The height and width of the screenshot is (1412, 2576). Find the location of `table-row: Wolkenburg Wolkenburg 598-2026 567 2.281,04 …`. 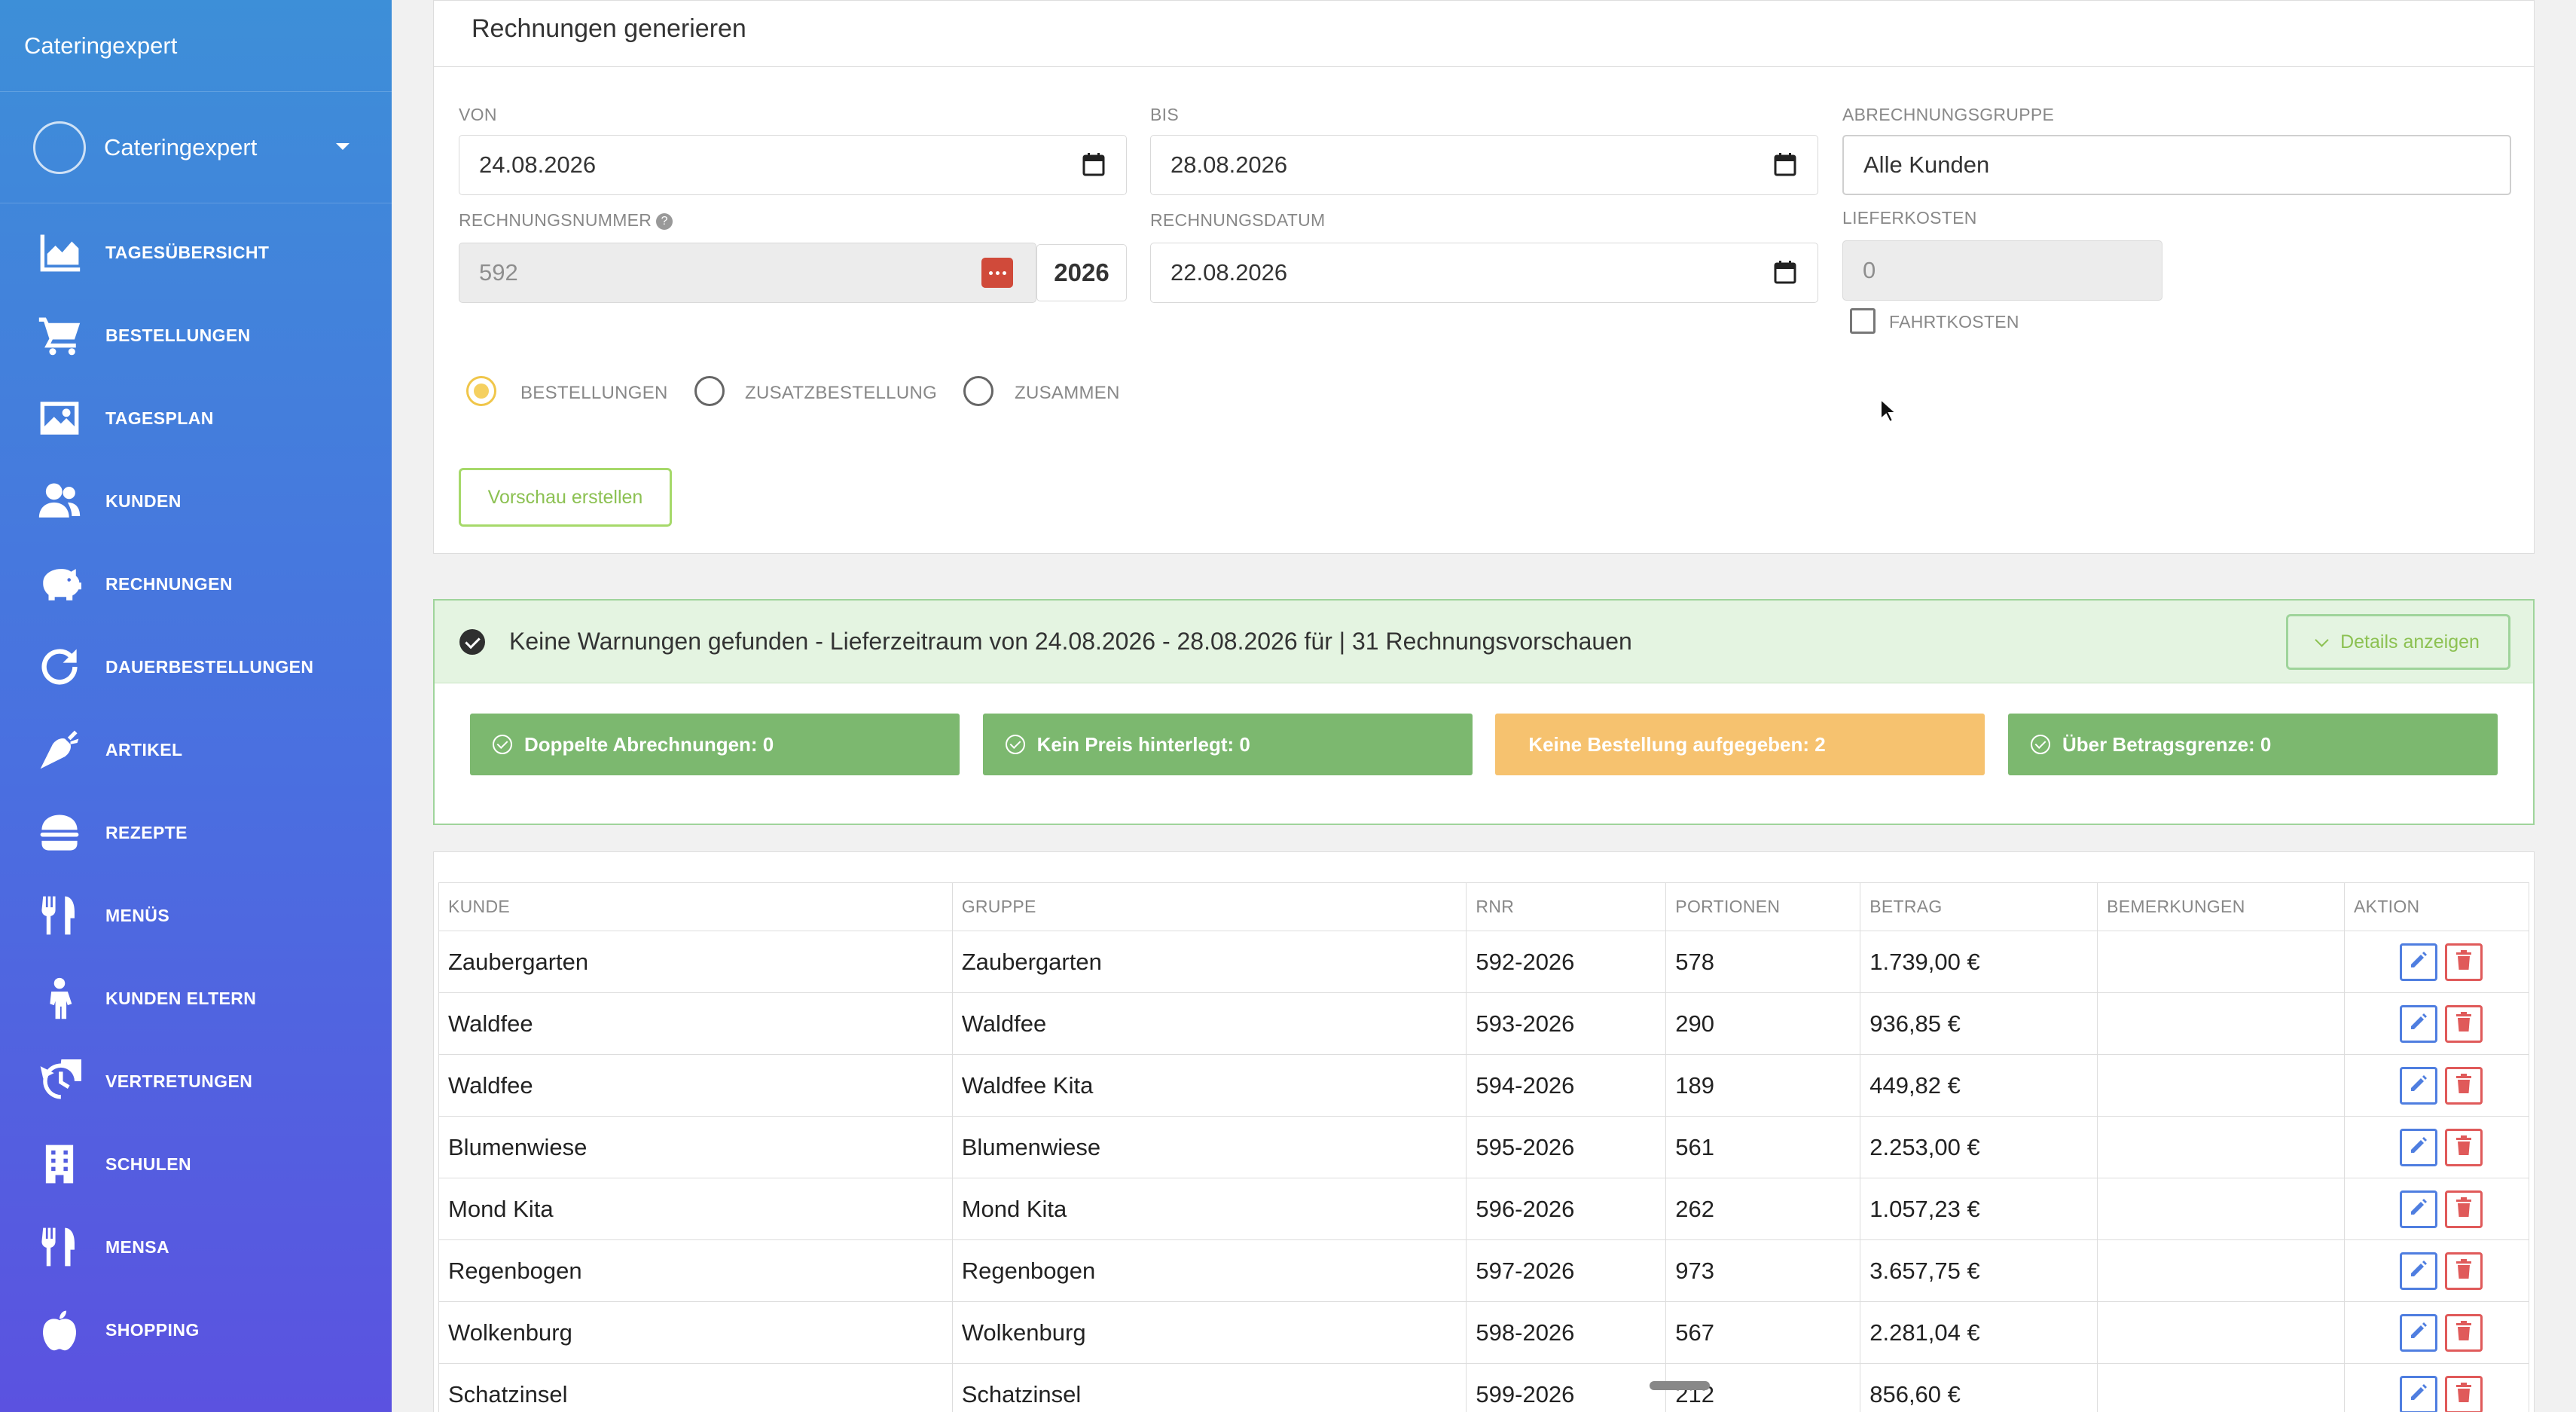

table-row: Wolkenburg Wolkenburg 598-2026 567 2.281,04 … is located at coordinates (1484, 1332).